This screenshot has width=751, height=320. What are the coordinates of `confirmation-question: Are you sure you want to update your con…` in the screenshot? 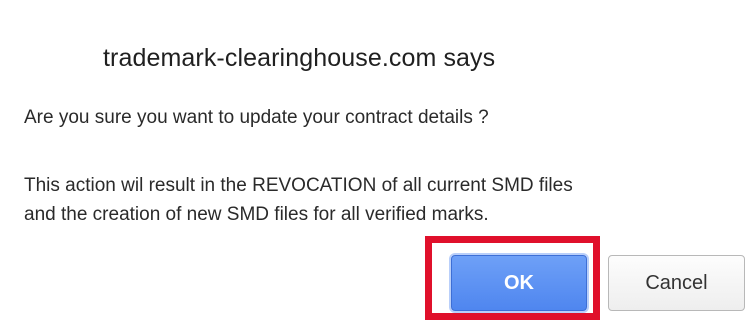 It's located at (256, 117).